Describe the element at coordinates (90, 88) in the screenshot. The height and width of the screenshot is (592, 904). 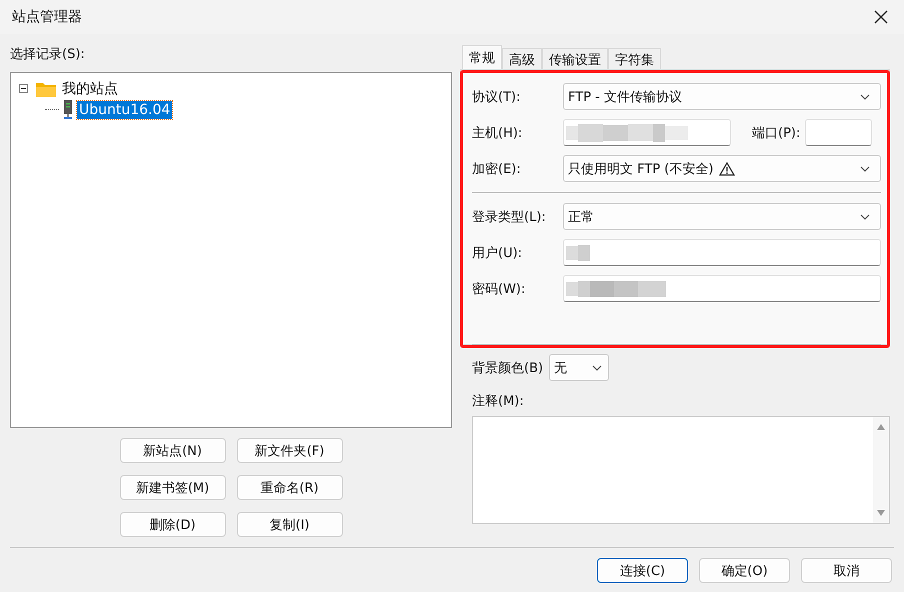
I see `tree-item: 我的站点` at that location.